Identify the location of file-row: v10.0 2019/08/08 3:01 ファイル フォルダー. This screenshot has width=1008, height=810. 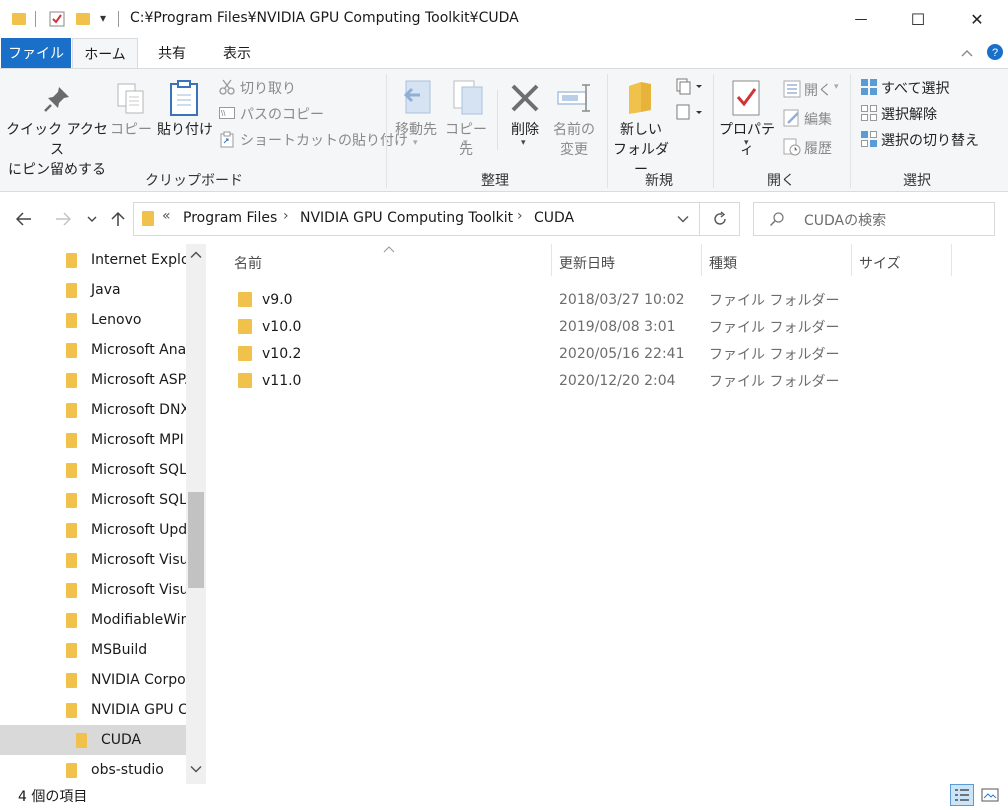
(532, 326).